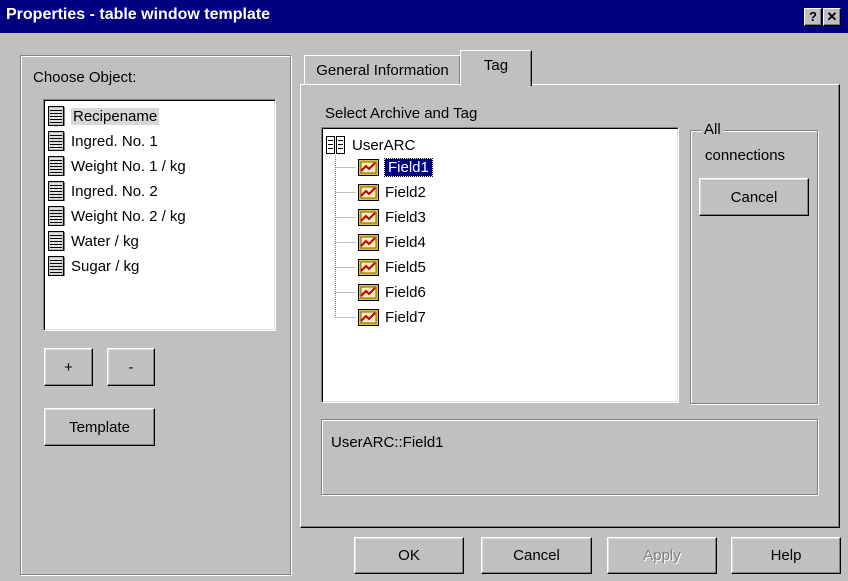  I want to click on tree-item-field-label: Field6, so click(405, 292).